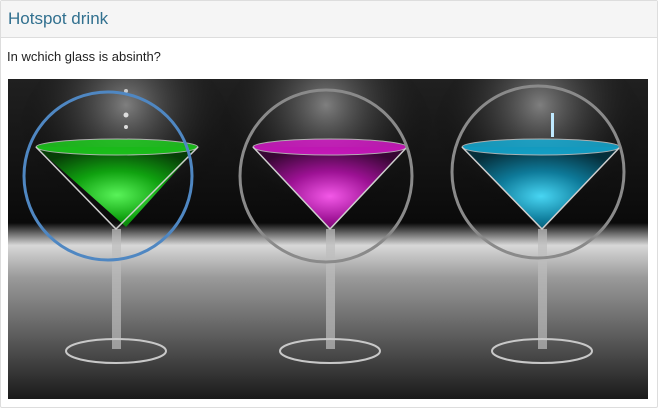 This screenshot has width=658, height=408. I want to click on panel-heading: Hotspot drink, so click(329, 19).